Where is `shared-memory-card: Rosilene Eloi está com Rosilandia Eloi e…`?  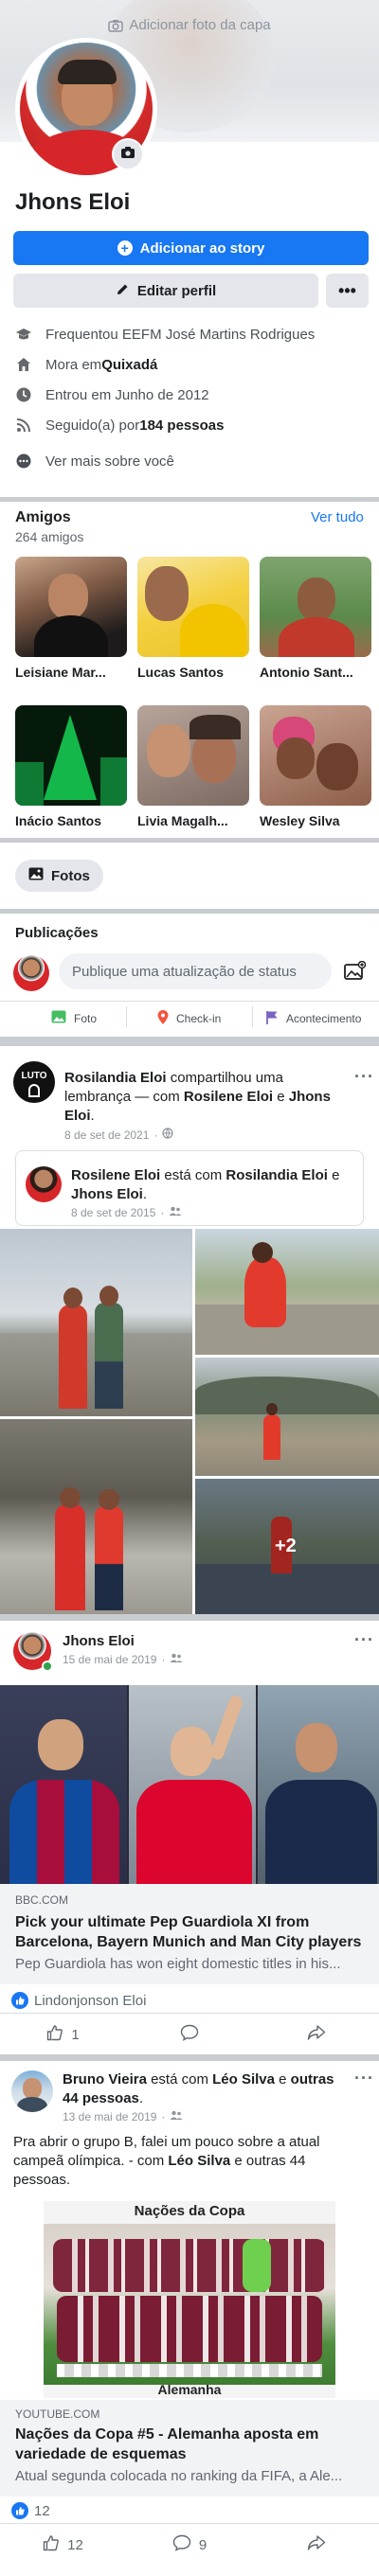 shared-memory-card: Rosilene Eloi está com Rosilandia Eloi e… is located at coordinates (189, 1188).